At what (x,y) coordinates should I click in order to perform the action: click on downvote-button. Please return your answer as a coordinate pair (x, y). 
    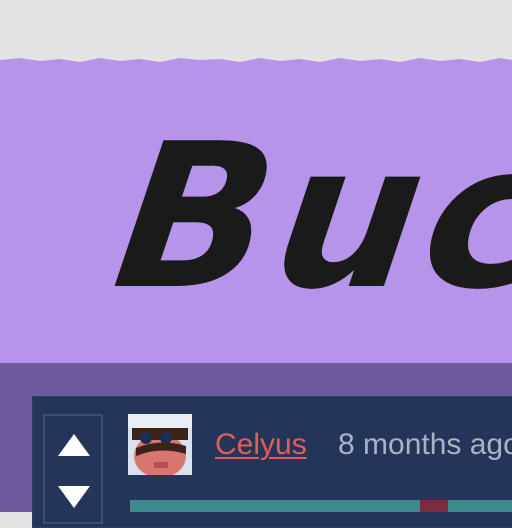
    Looking at the image, I should click on (74, 497).